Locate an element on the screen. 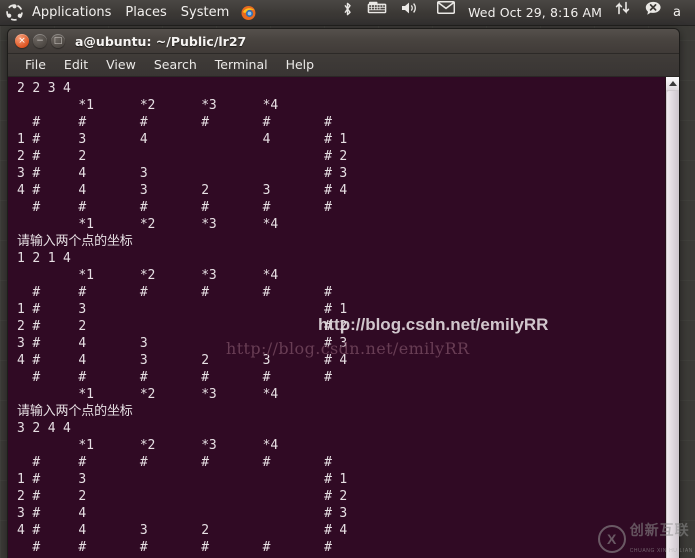  panel-menu-group: Applications Places System is located at coordinates (130, 13).